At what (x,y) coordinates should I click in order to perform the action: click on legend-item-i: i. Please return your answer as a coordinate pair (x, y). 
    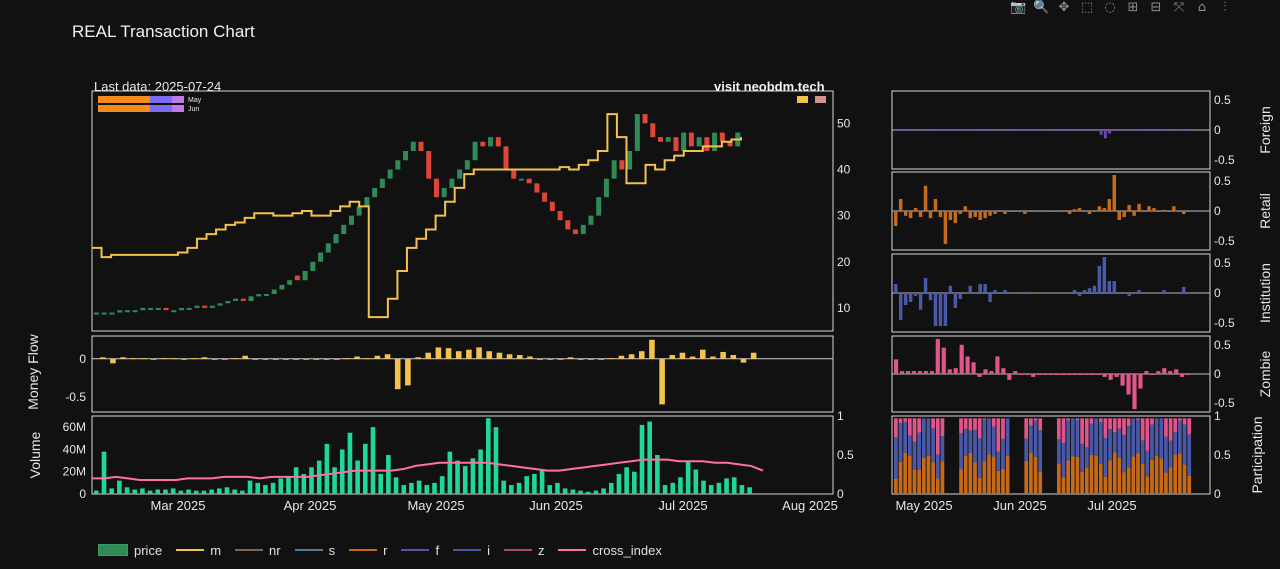
    Looking at the image, I should click on (471, 550).